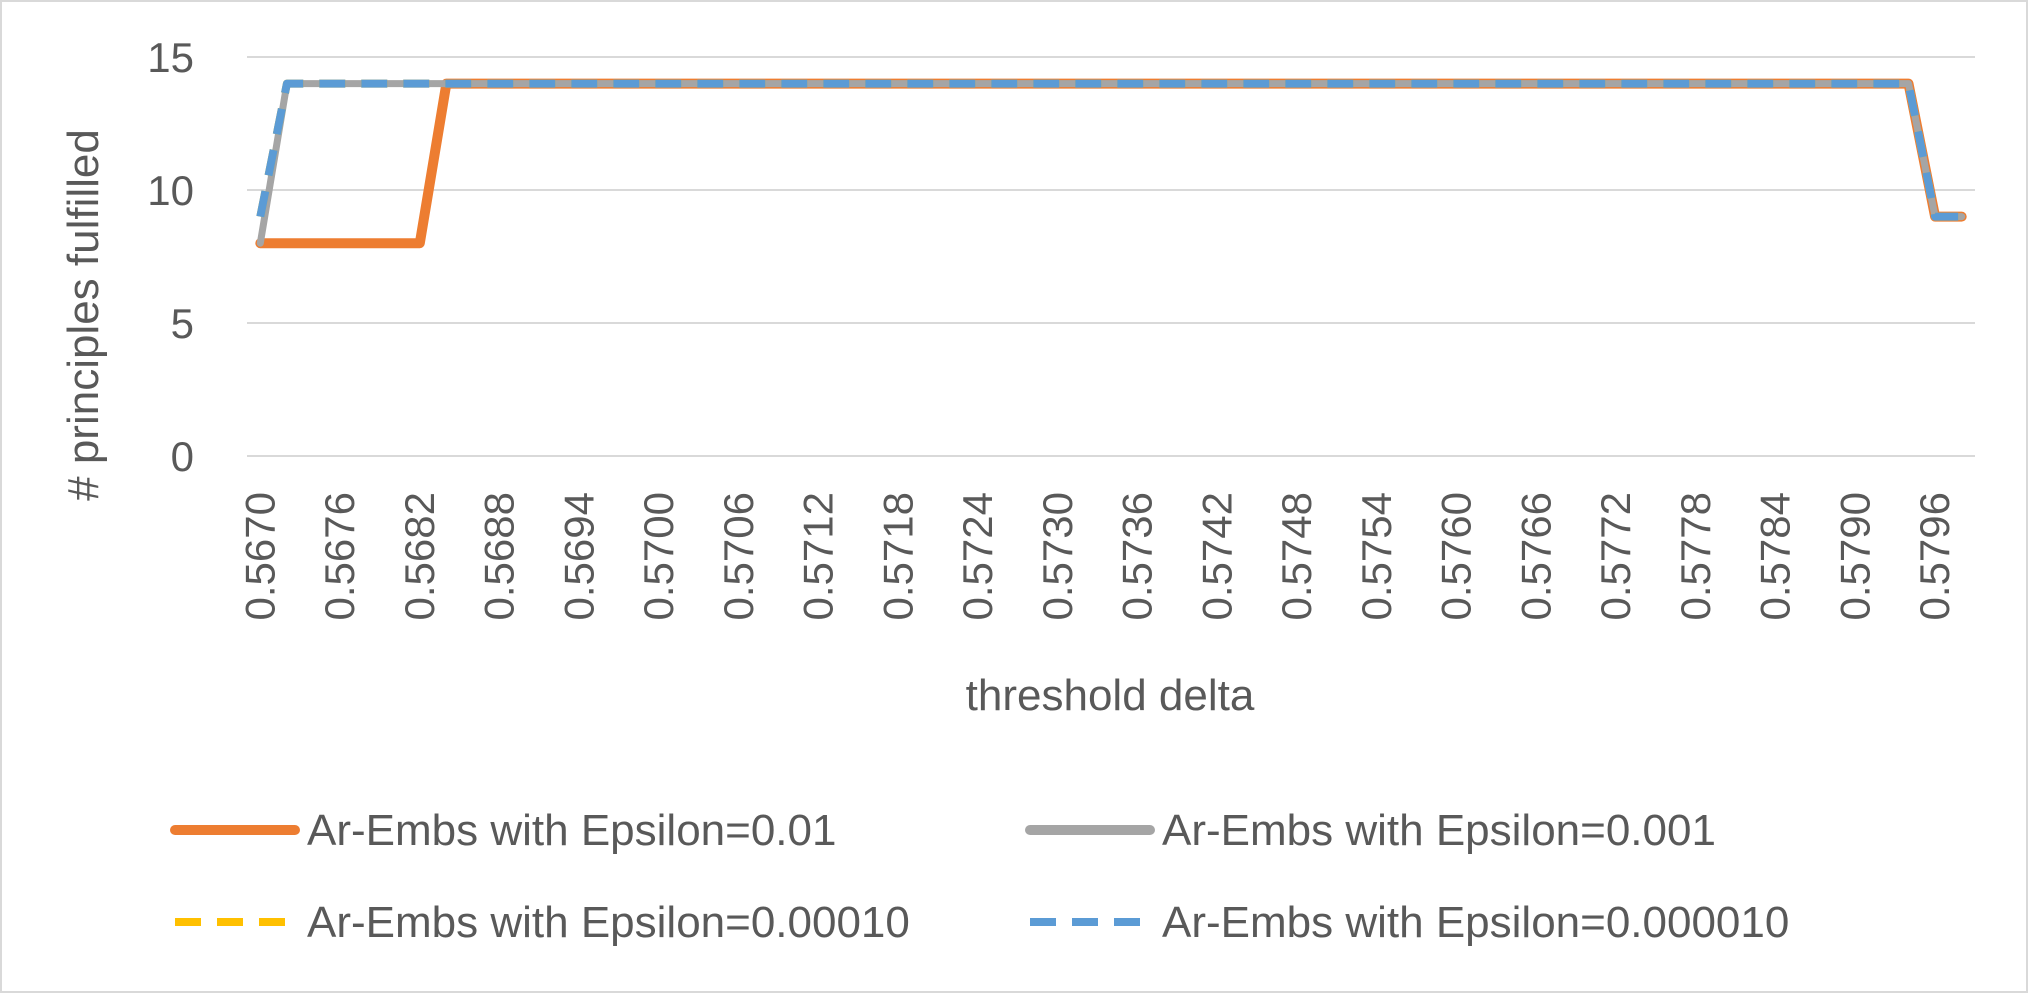 This screenshot has height=993, width=2028. What do you see at coordinates (608, 922) in the screenshot?
I see `legend-label-3: Ar-Embs with Epsilon=0.00010` at bounding box center [608, 922].